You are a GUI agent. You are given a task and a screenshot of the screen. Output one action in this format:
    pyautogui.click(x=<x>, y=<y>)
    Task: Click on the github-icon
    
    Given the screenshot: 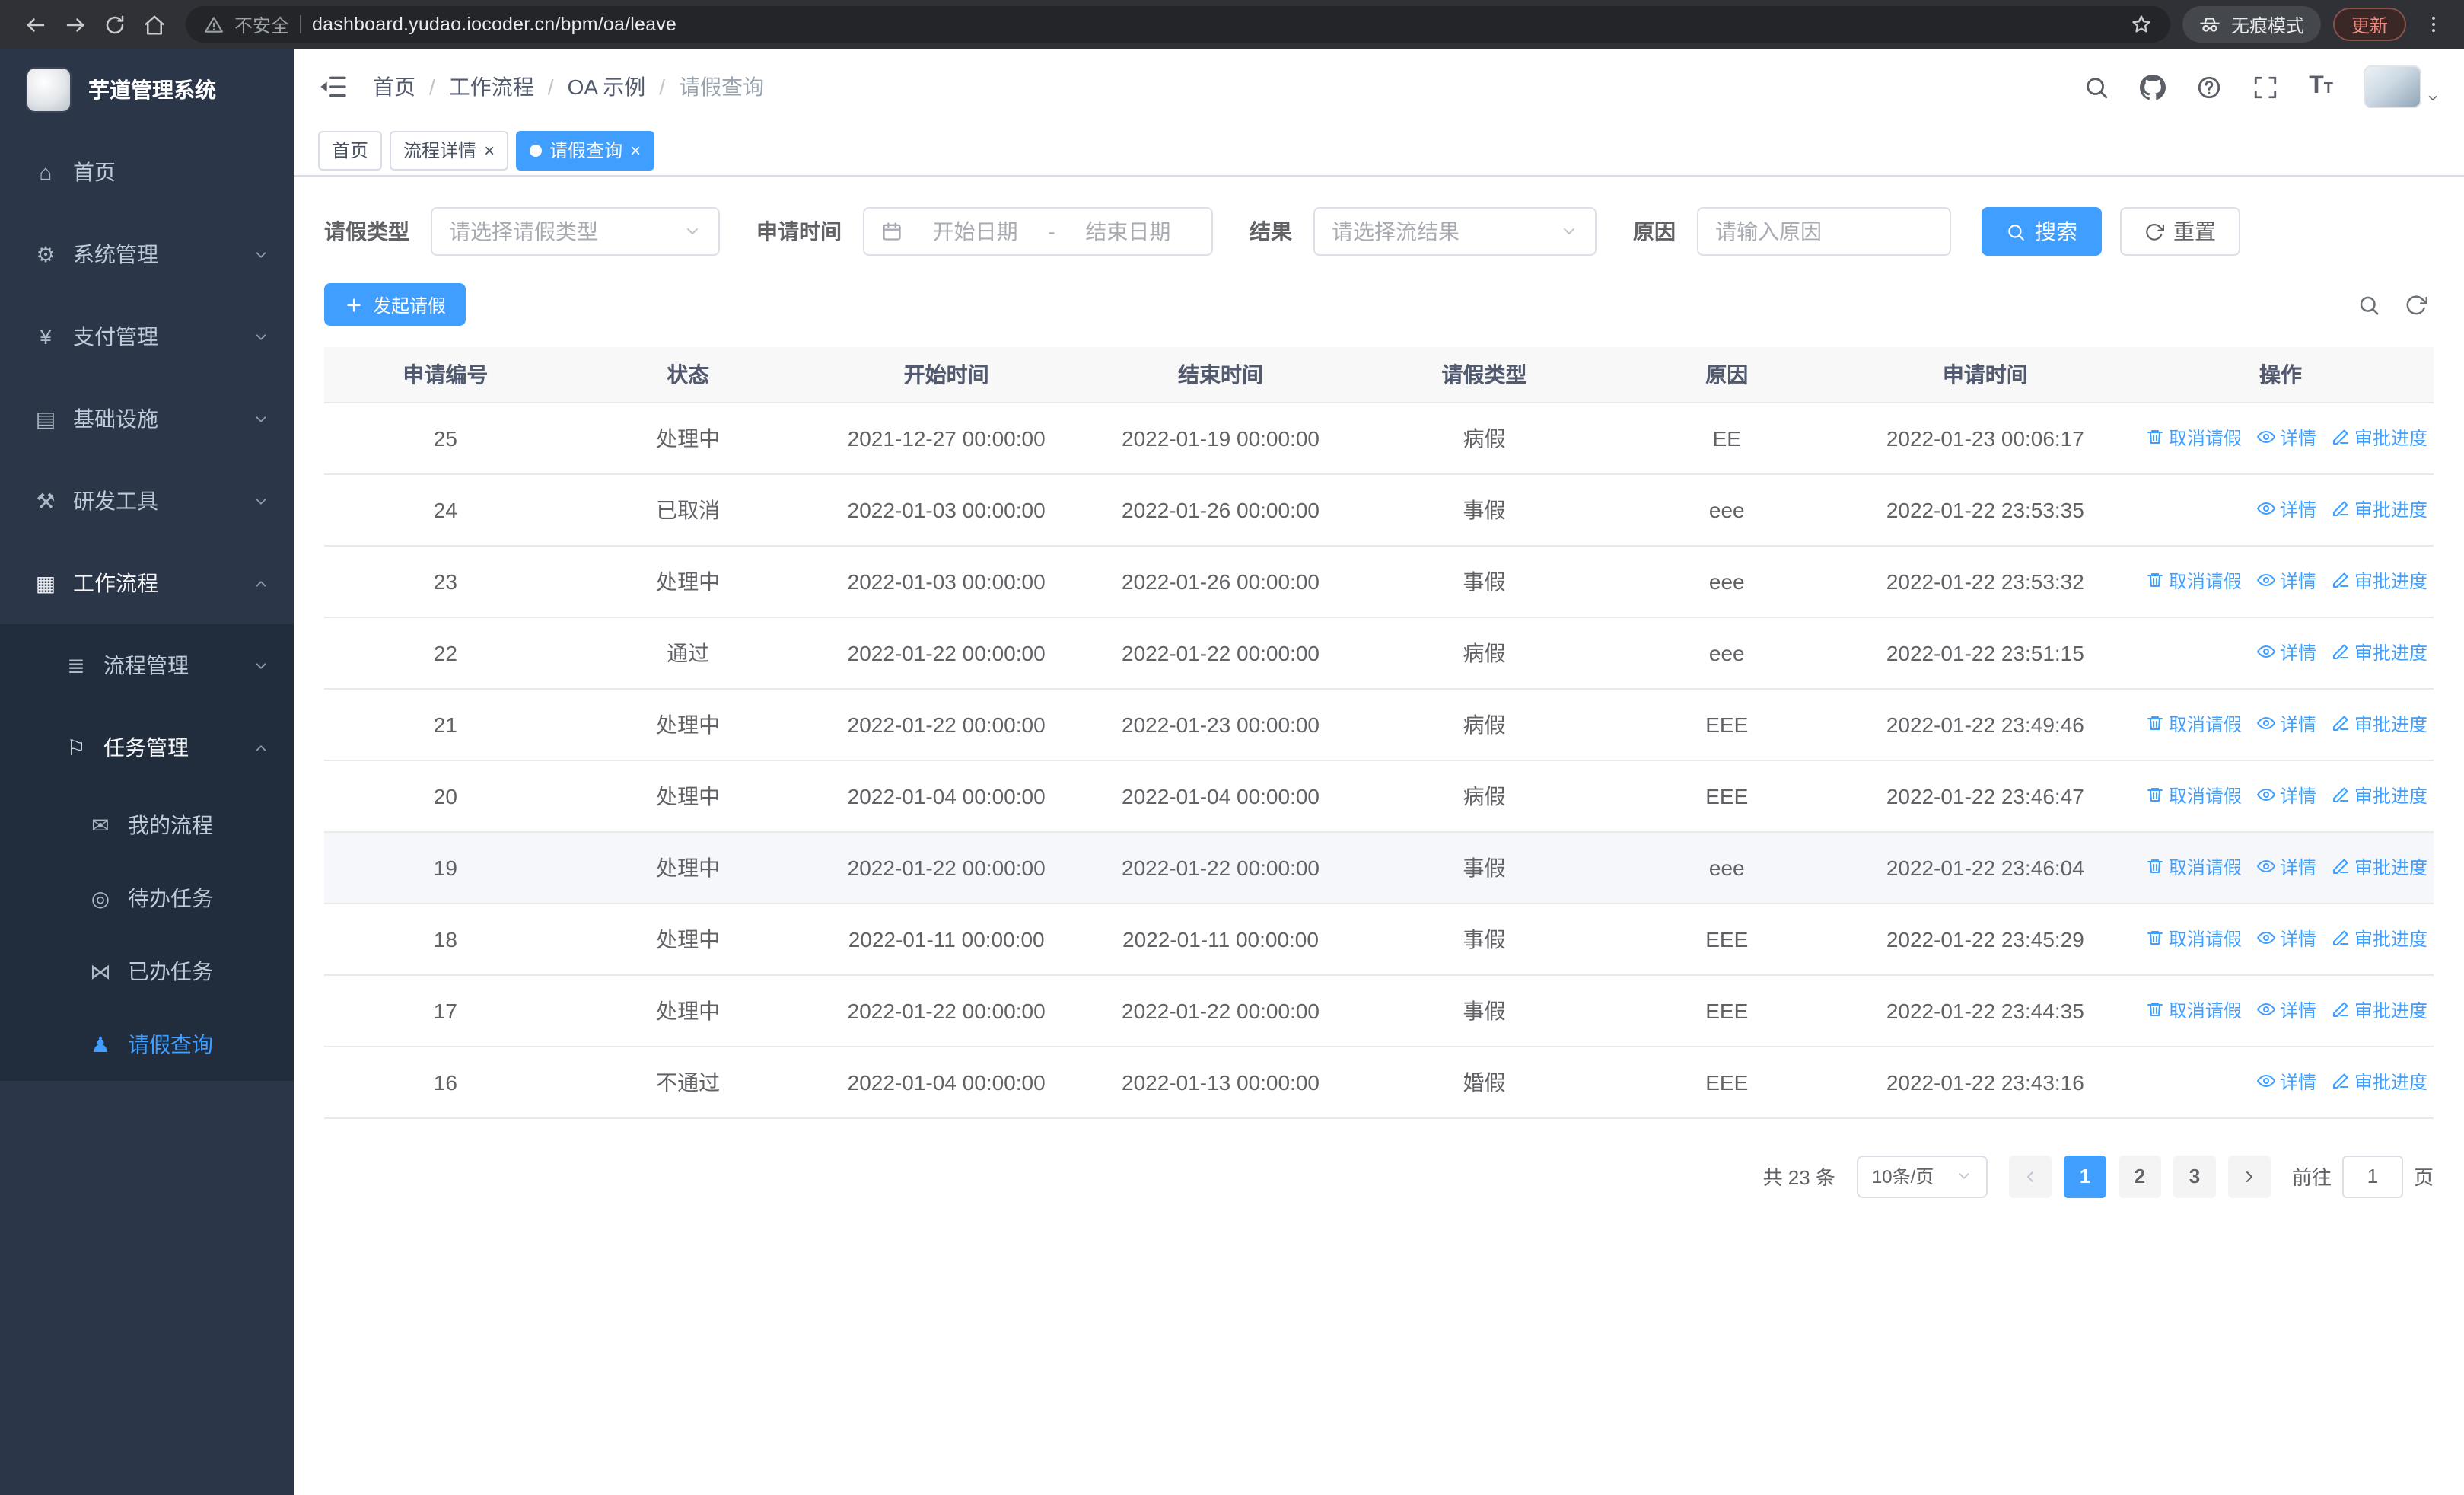 What is the action you would take?
    pyautogui.click(x=2153, y=87)
    